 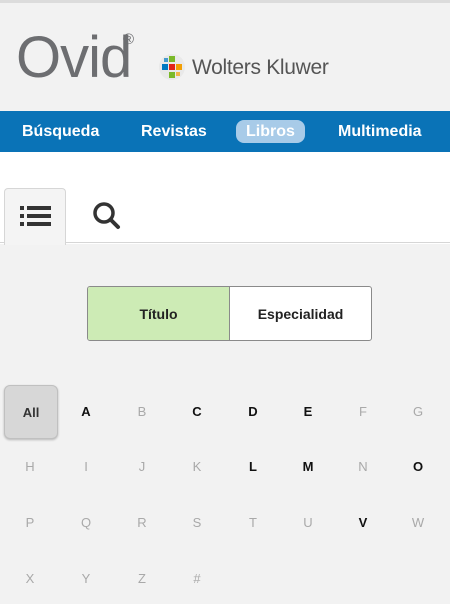 What do you see at coordinates (30, 578) in the screenshot?
I see `letter-filter-x: X` at bounding box center [30, 578].